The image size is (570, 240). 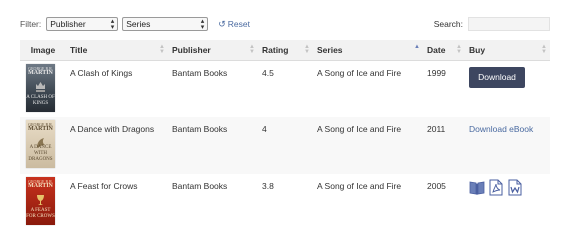 I want to click on column-header-publisher-label: Publisher, so click(x=191, y=49).